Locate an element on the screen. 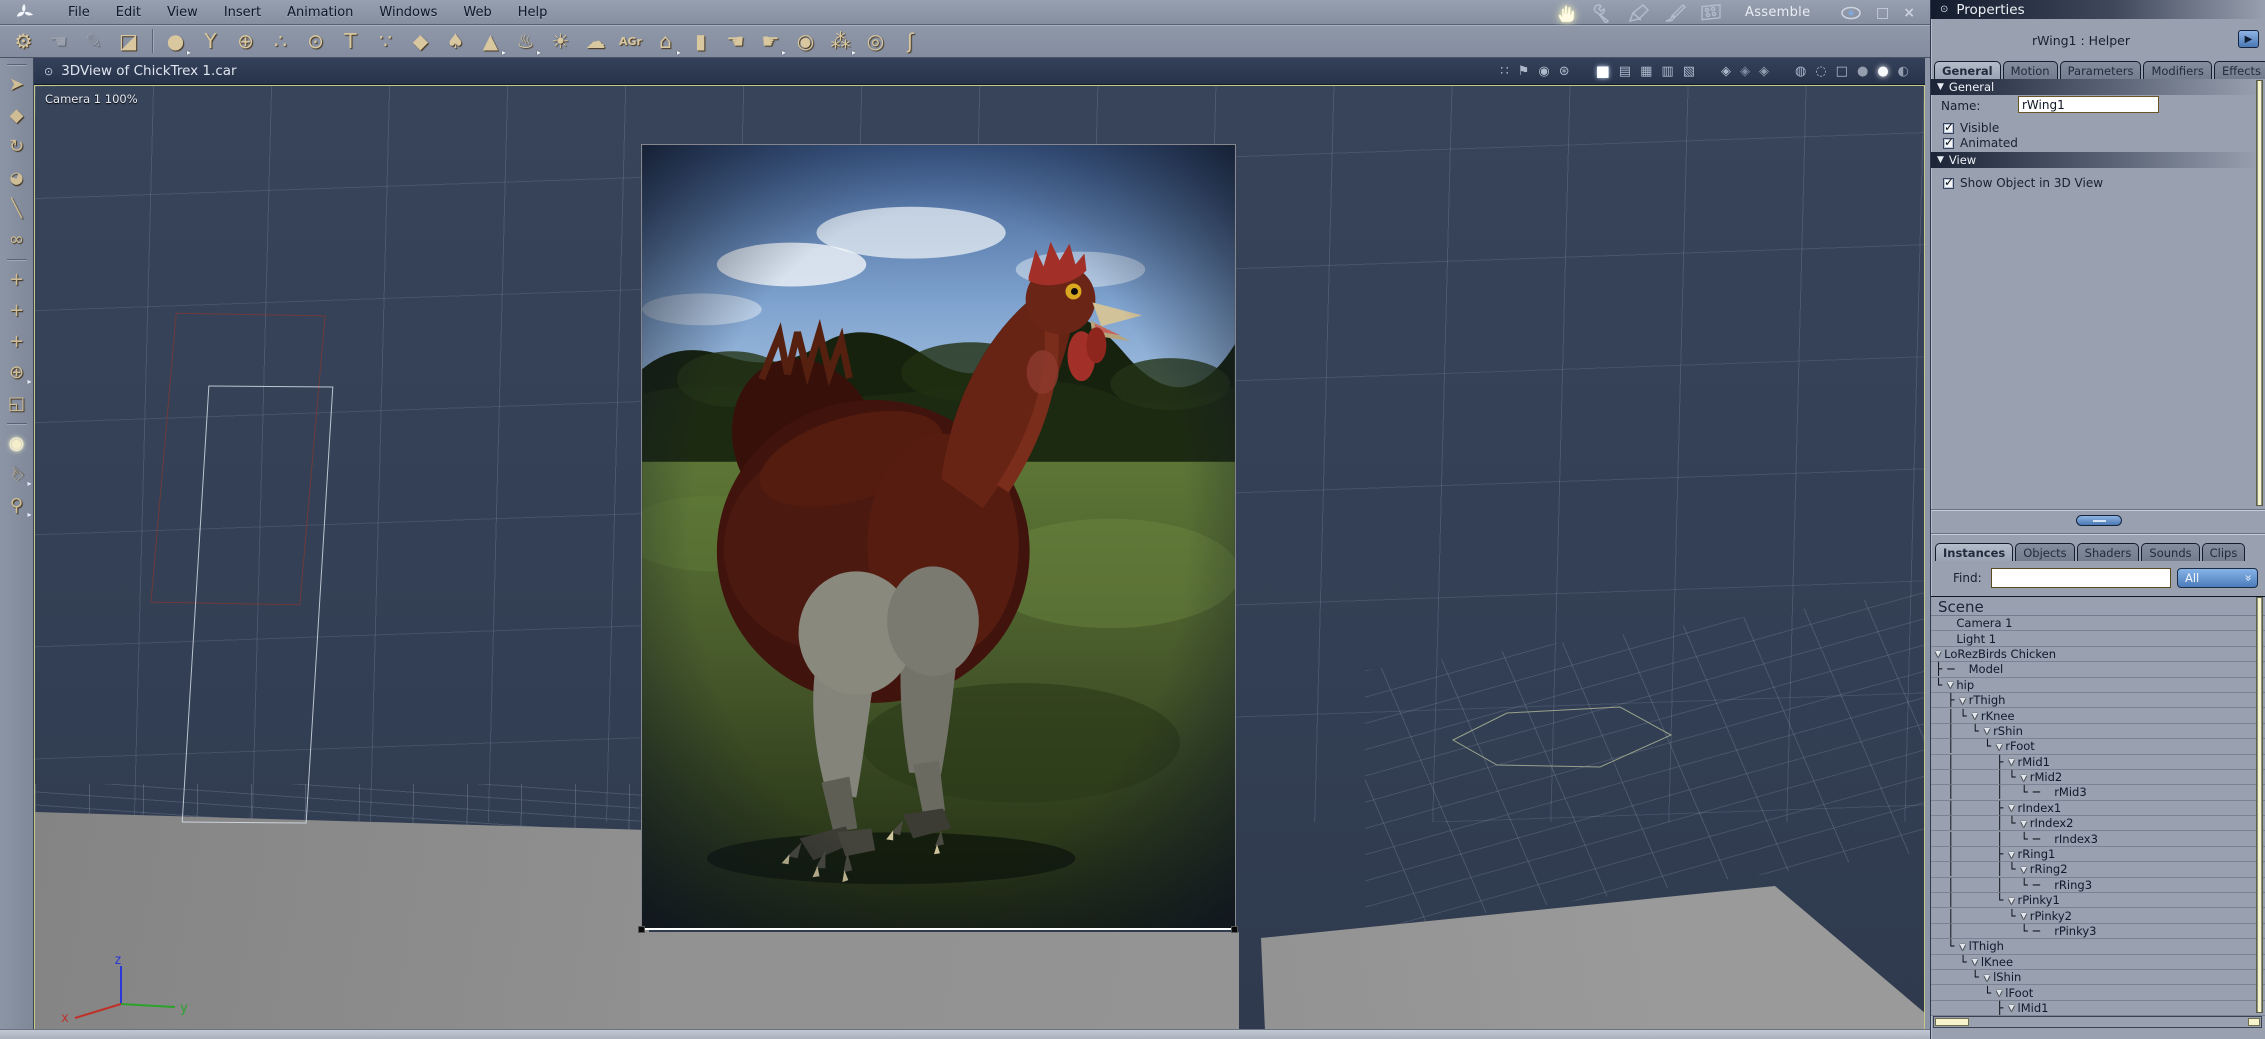 This screenshot has width=2265, height=1039. tree-row: │ ├ ▼ rMid1 is located at coordinates (2098, 762).